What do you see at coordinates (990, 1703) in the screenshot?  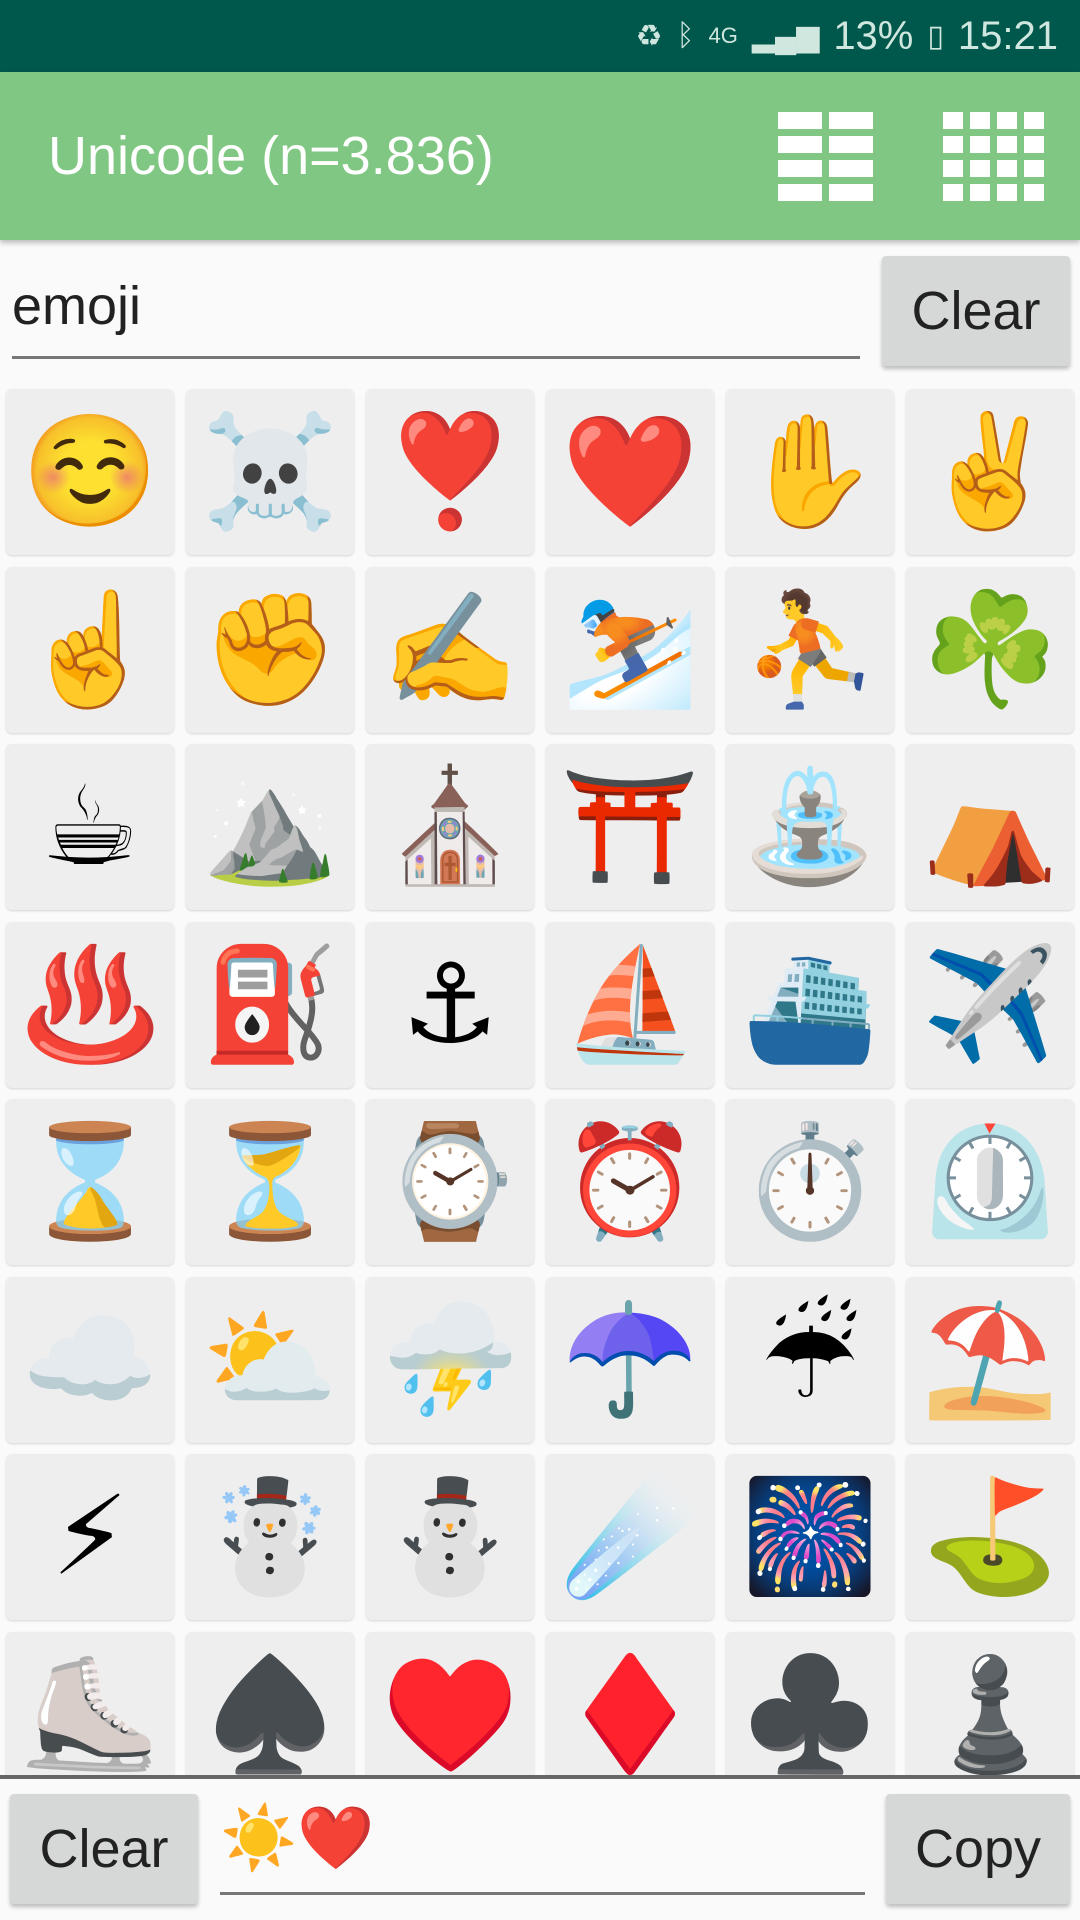 I see `emoji-cell: ♟️` at bounding box center [990, 1703].